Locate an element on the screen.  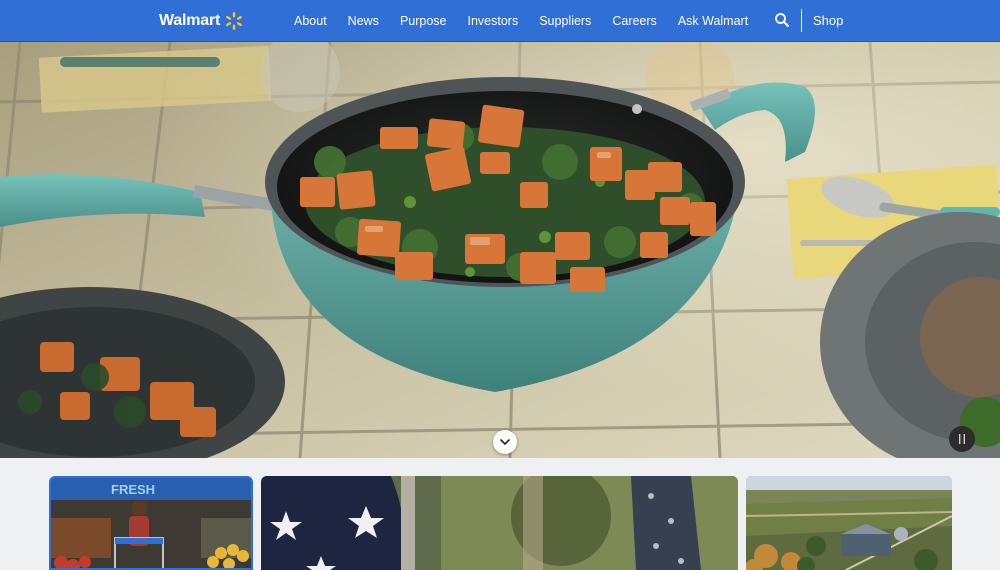
store-associate-photo: FRESH is located at coordinates (151, 523).